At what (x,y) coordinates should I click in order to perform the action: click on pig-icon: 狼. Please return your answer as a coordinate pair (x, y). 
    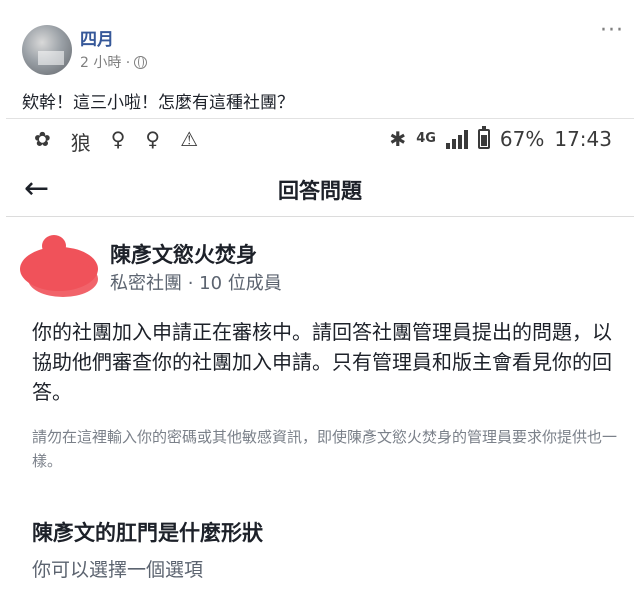
    Looking at the image, I should click on (80, 143).